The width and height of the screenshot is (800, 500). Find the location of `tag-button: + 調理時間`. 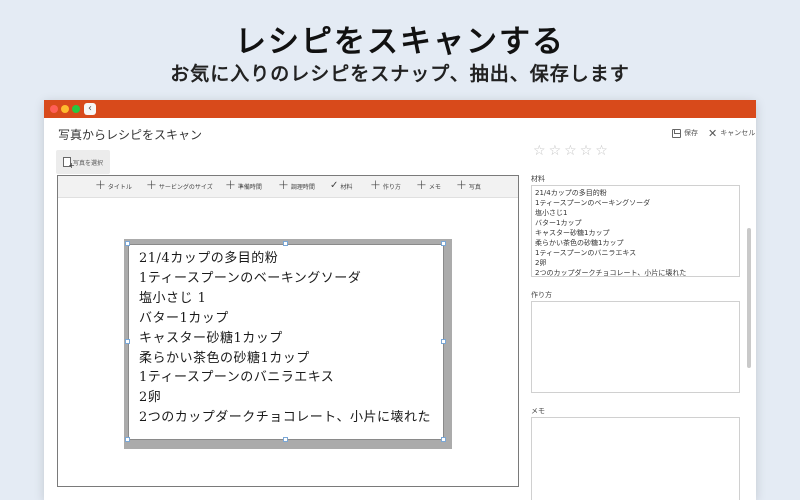

tag-button: + 調理時間 is located at coordinates (296, 185).